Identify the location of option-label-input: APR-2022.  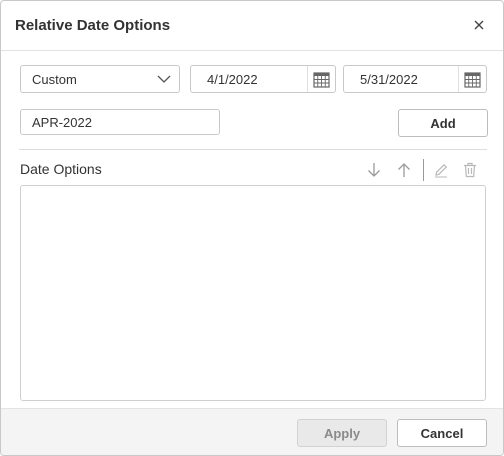
(120, 122).